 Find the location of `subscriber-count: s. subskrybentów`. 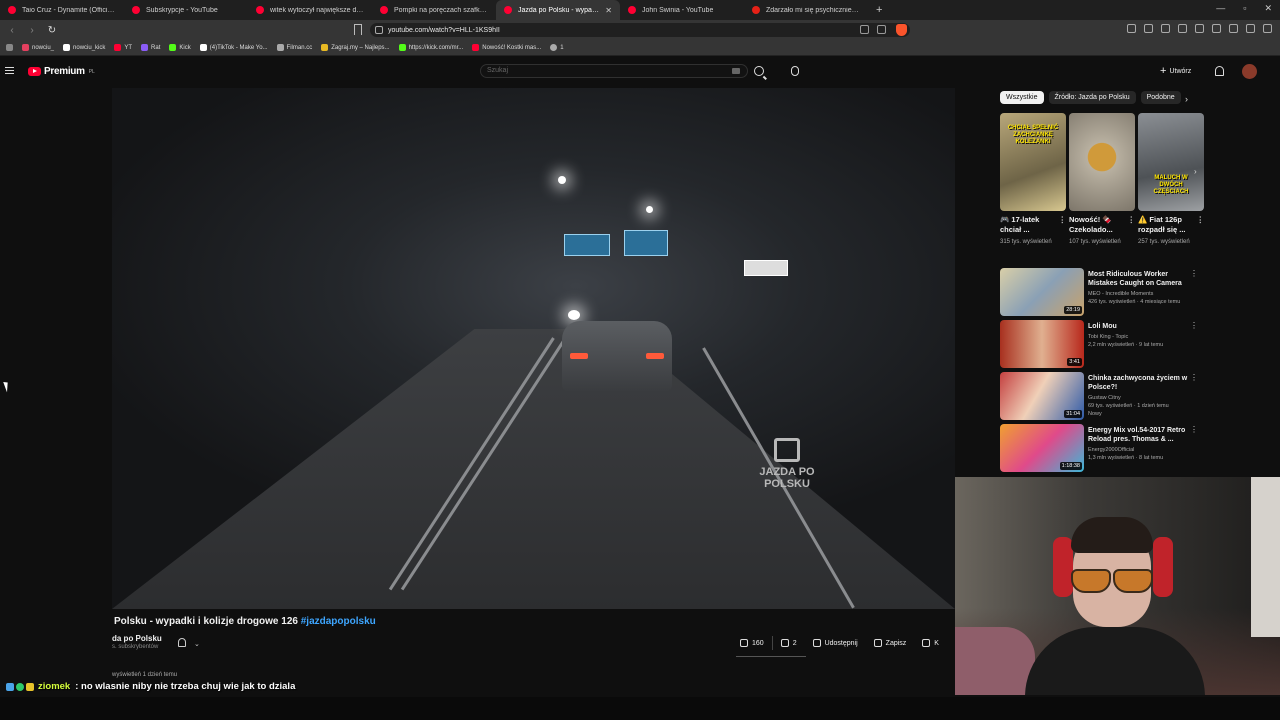

subscriber-count: s. subskrybentów is located at coordinates (135, 647).